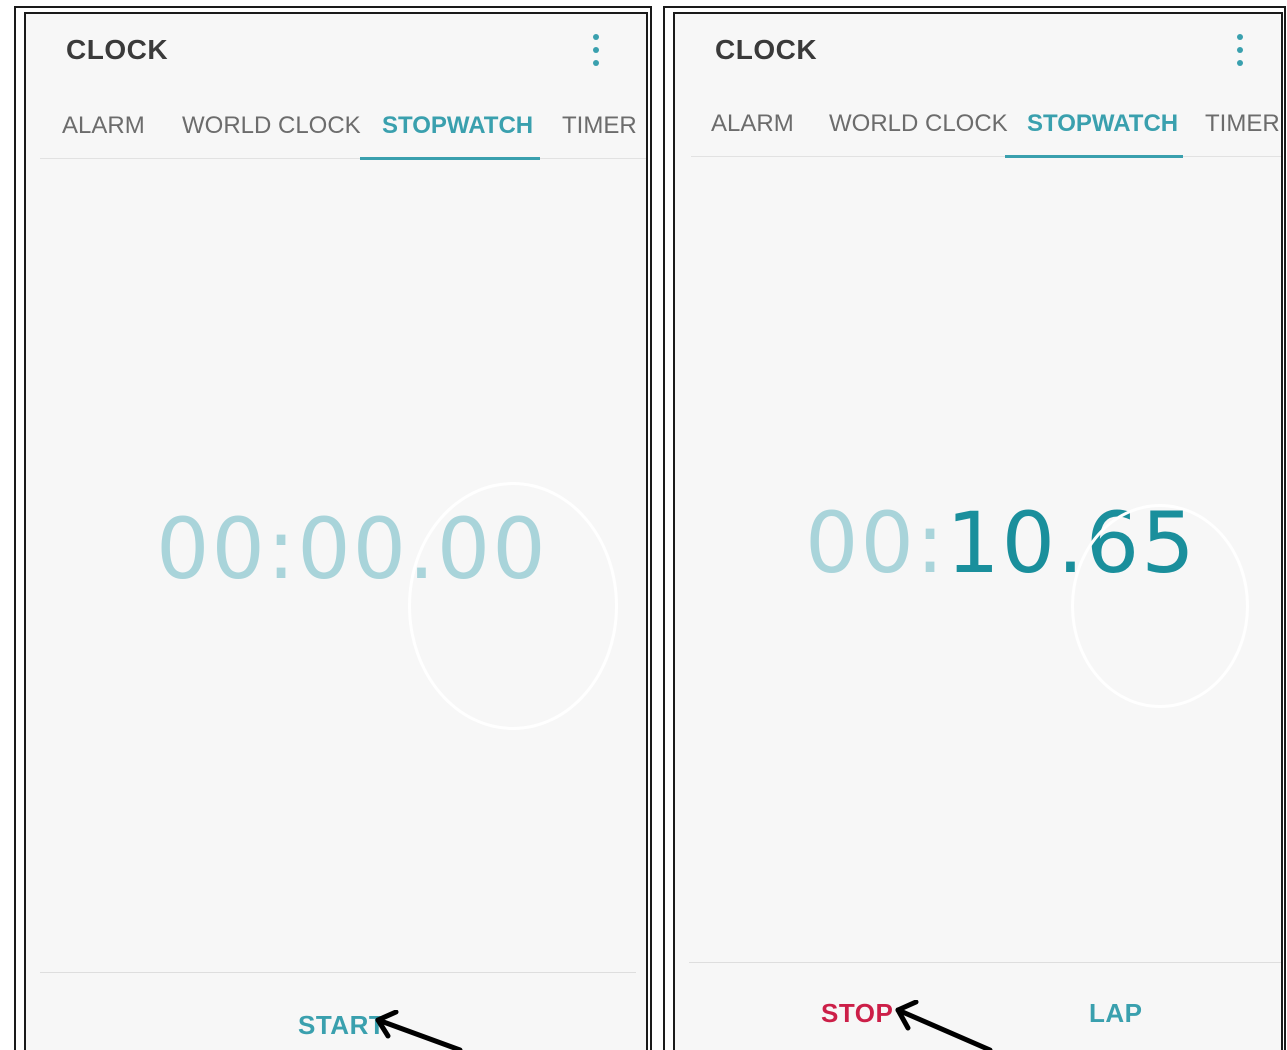  What do you see at coordinates (341, 1025) in the screenshot?
I see `start-button: START` at bounding box center [341, 1025].